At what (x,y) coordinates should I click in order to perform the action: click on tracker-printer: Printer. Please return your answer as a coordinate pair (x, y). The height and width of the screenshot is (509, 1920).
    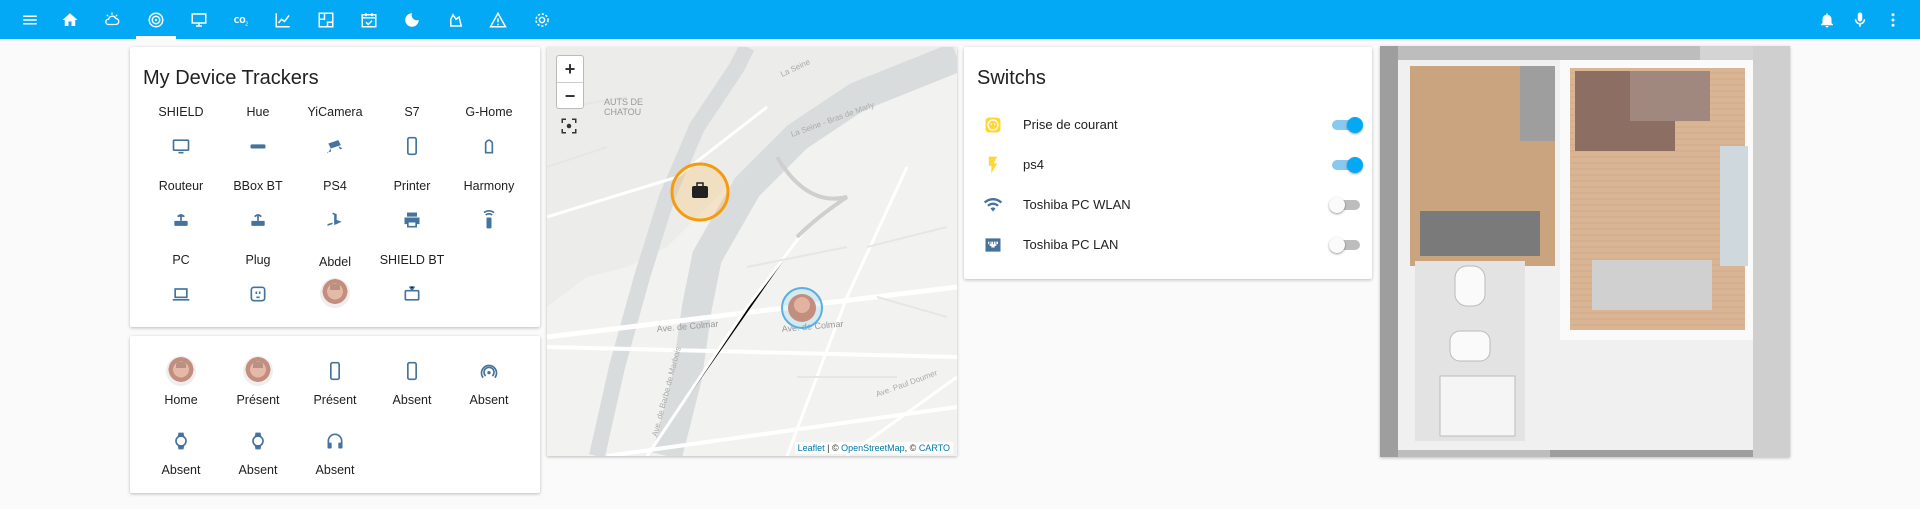
    Looking at the image, I should click on (412, 205).